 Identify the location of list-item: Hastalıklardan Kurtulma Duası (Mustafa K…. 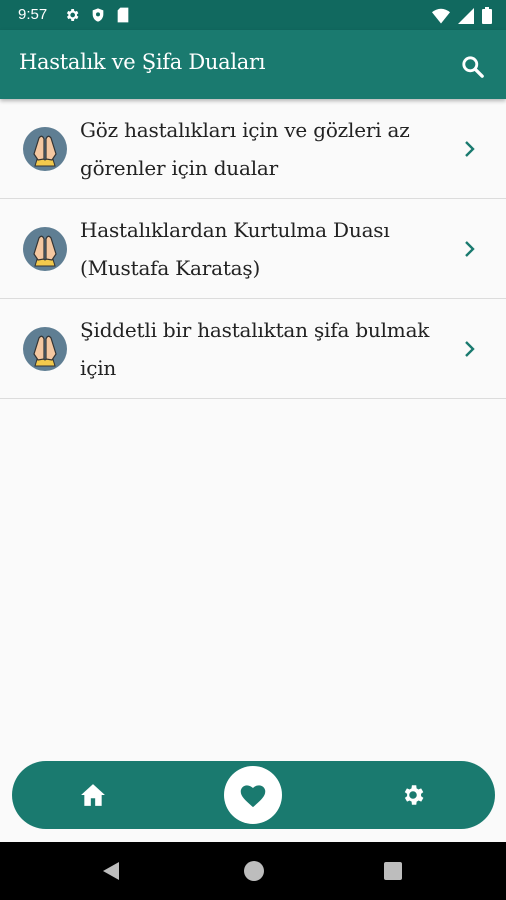
(253, 249).